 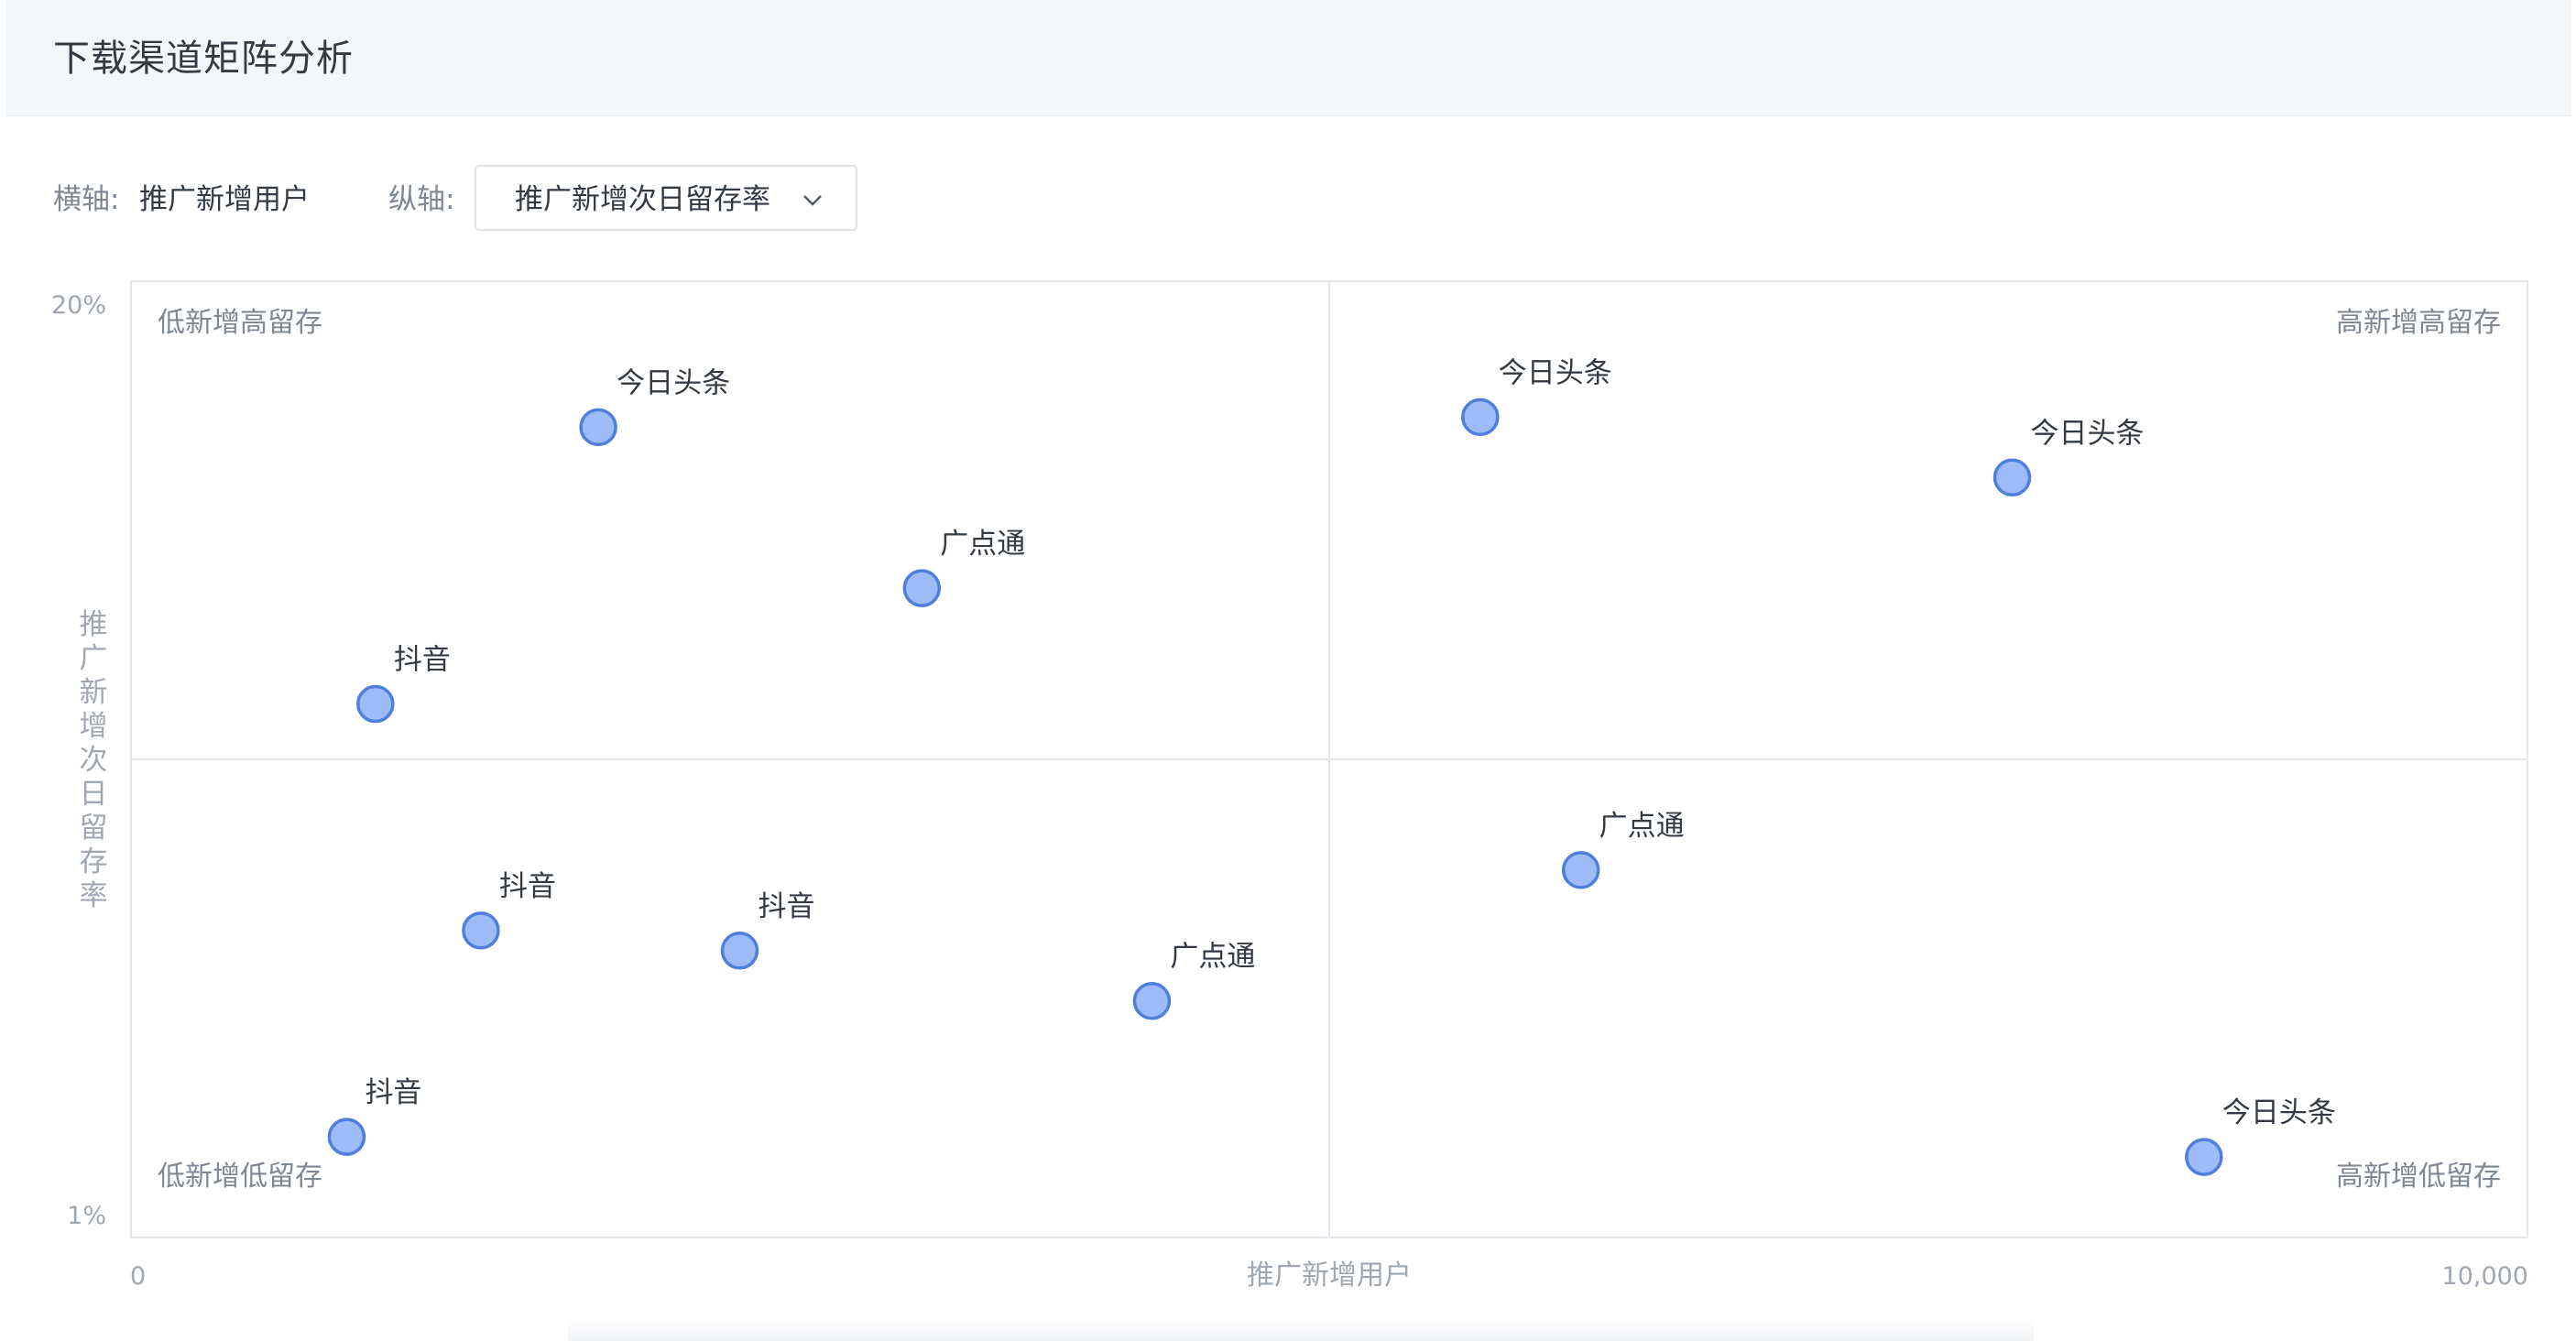 I want to click on quadrant-label-top-left: 低新增高留存, so click(x=240, y=323).